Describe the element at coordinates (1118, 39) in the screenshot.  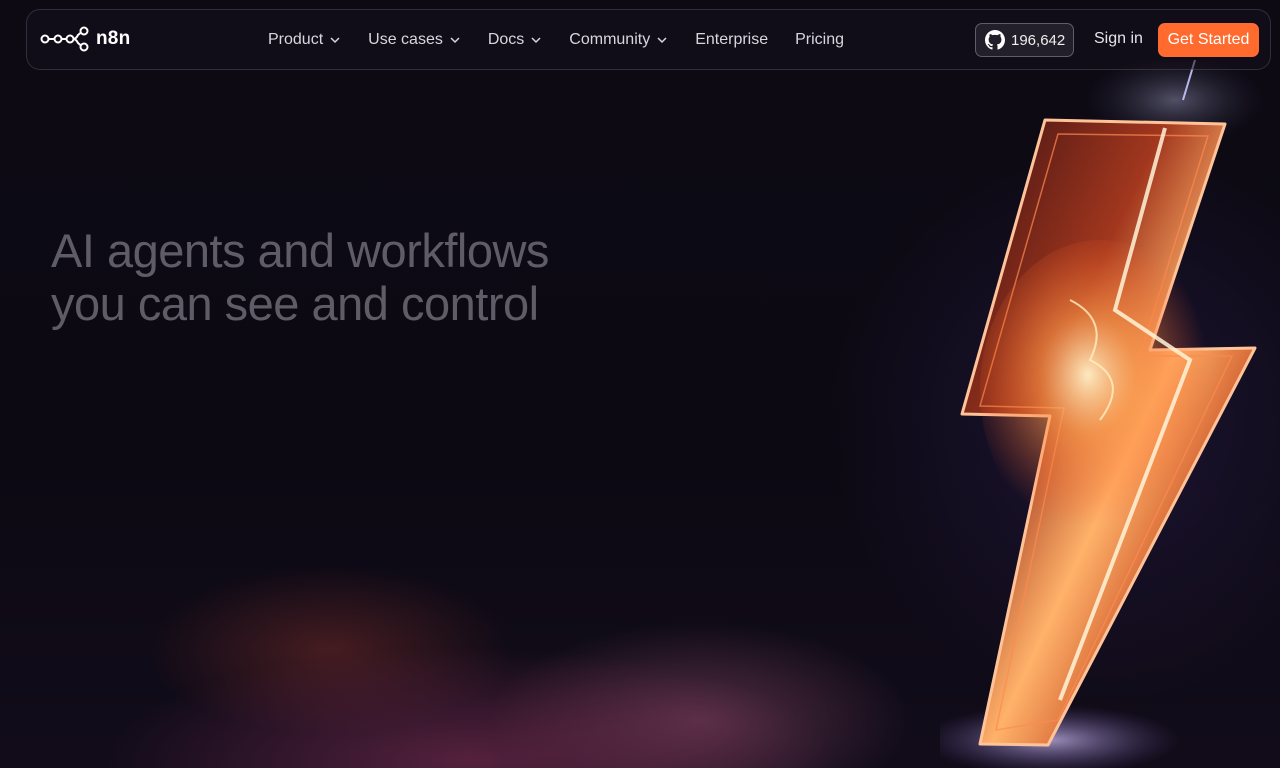
I see `sign-in-link: Sign in` at that location.